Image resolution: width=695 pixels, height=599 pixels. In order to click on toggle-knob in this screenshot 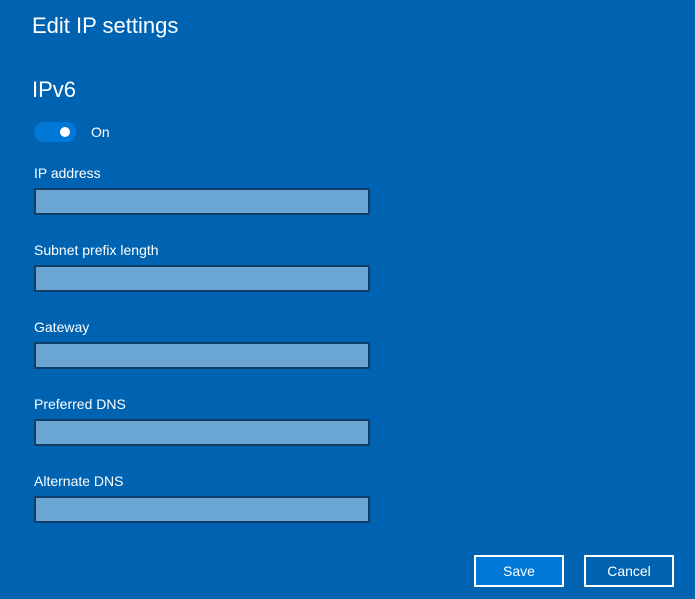, I will do `click(65, 132)`.